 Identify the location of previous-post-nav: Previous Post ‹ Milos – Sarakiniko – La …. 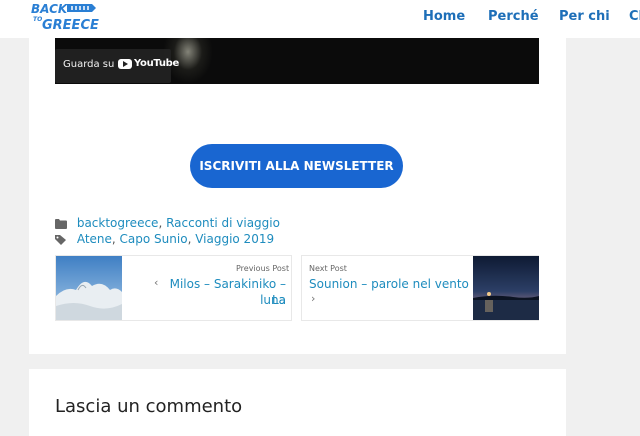
(173, 288).